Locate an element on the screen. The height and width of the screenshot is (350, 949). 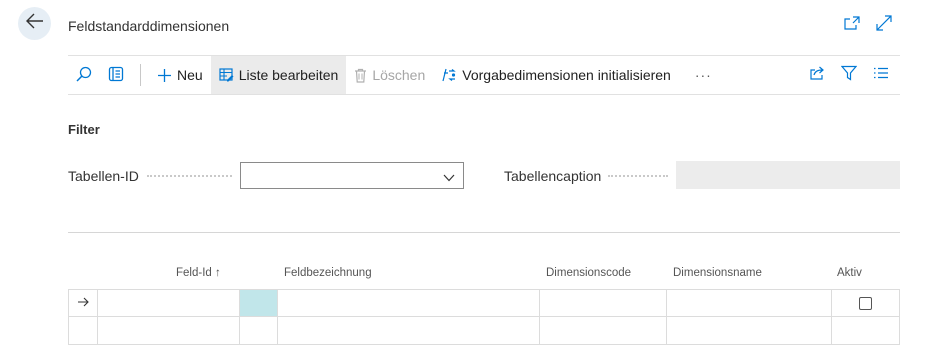
share-button is located at coordinates (817, 75).